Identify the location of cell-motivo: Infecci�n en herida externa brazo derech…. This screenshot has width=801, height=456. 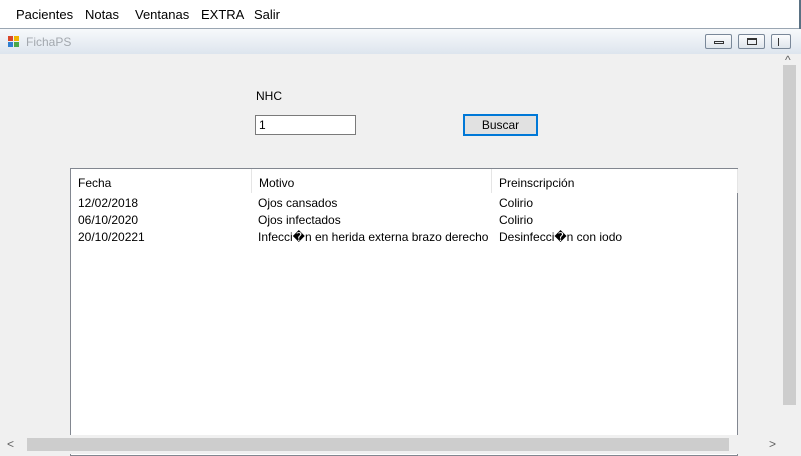
(373, 237).